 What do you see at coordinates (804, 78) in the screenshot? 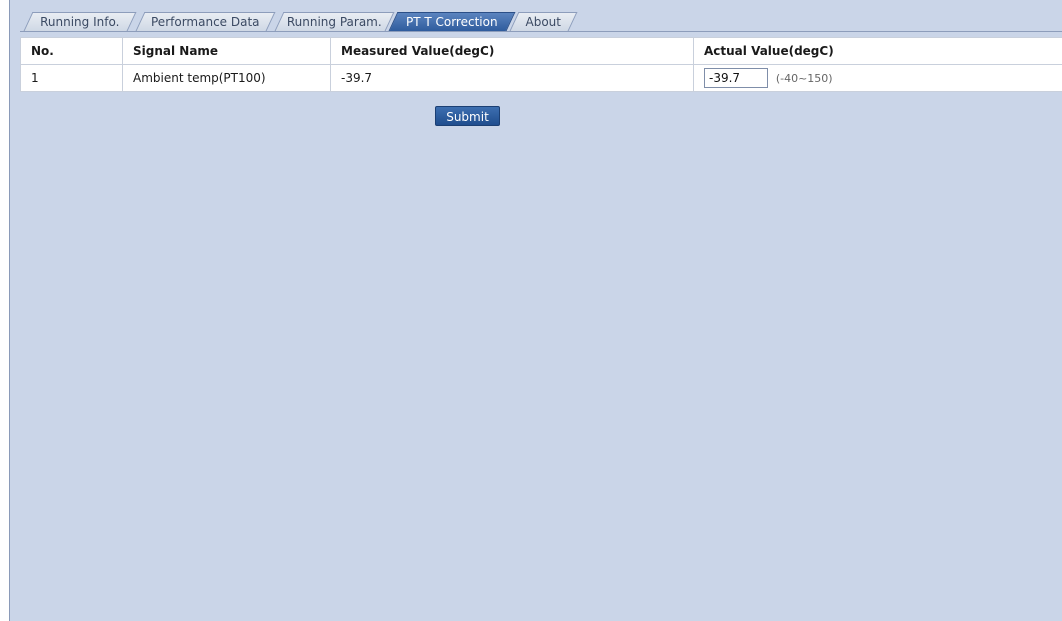
I see `range-hint: (-40~150)` at bounding box center [804, 78].